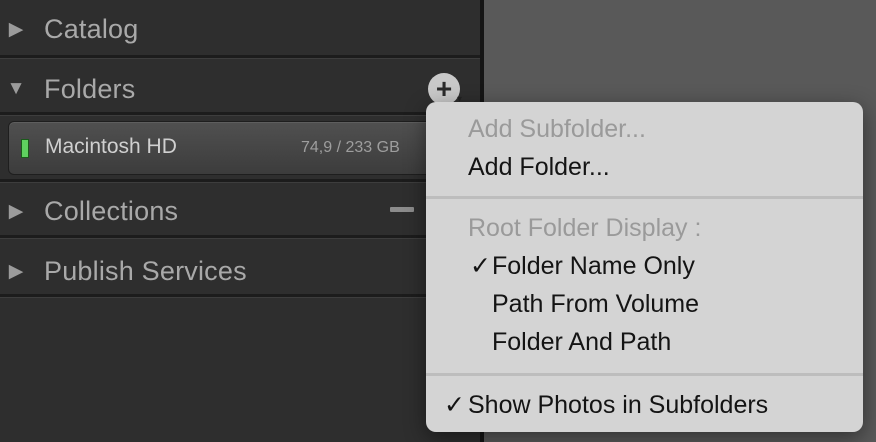 The image size is (876, 442). What do you see at coordinates (585, 228) in the screenshot?
I see `menu-heading-label: Root Folder Display :` at bounding box center [585, 228].